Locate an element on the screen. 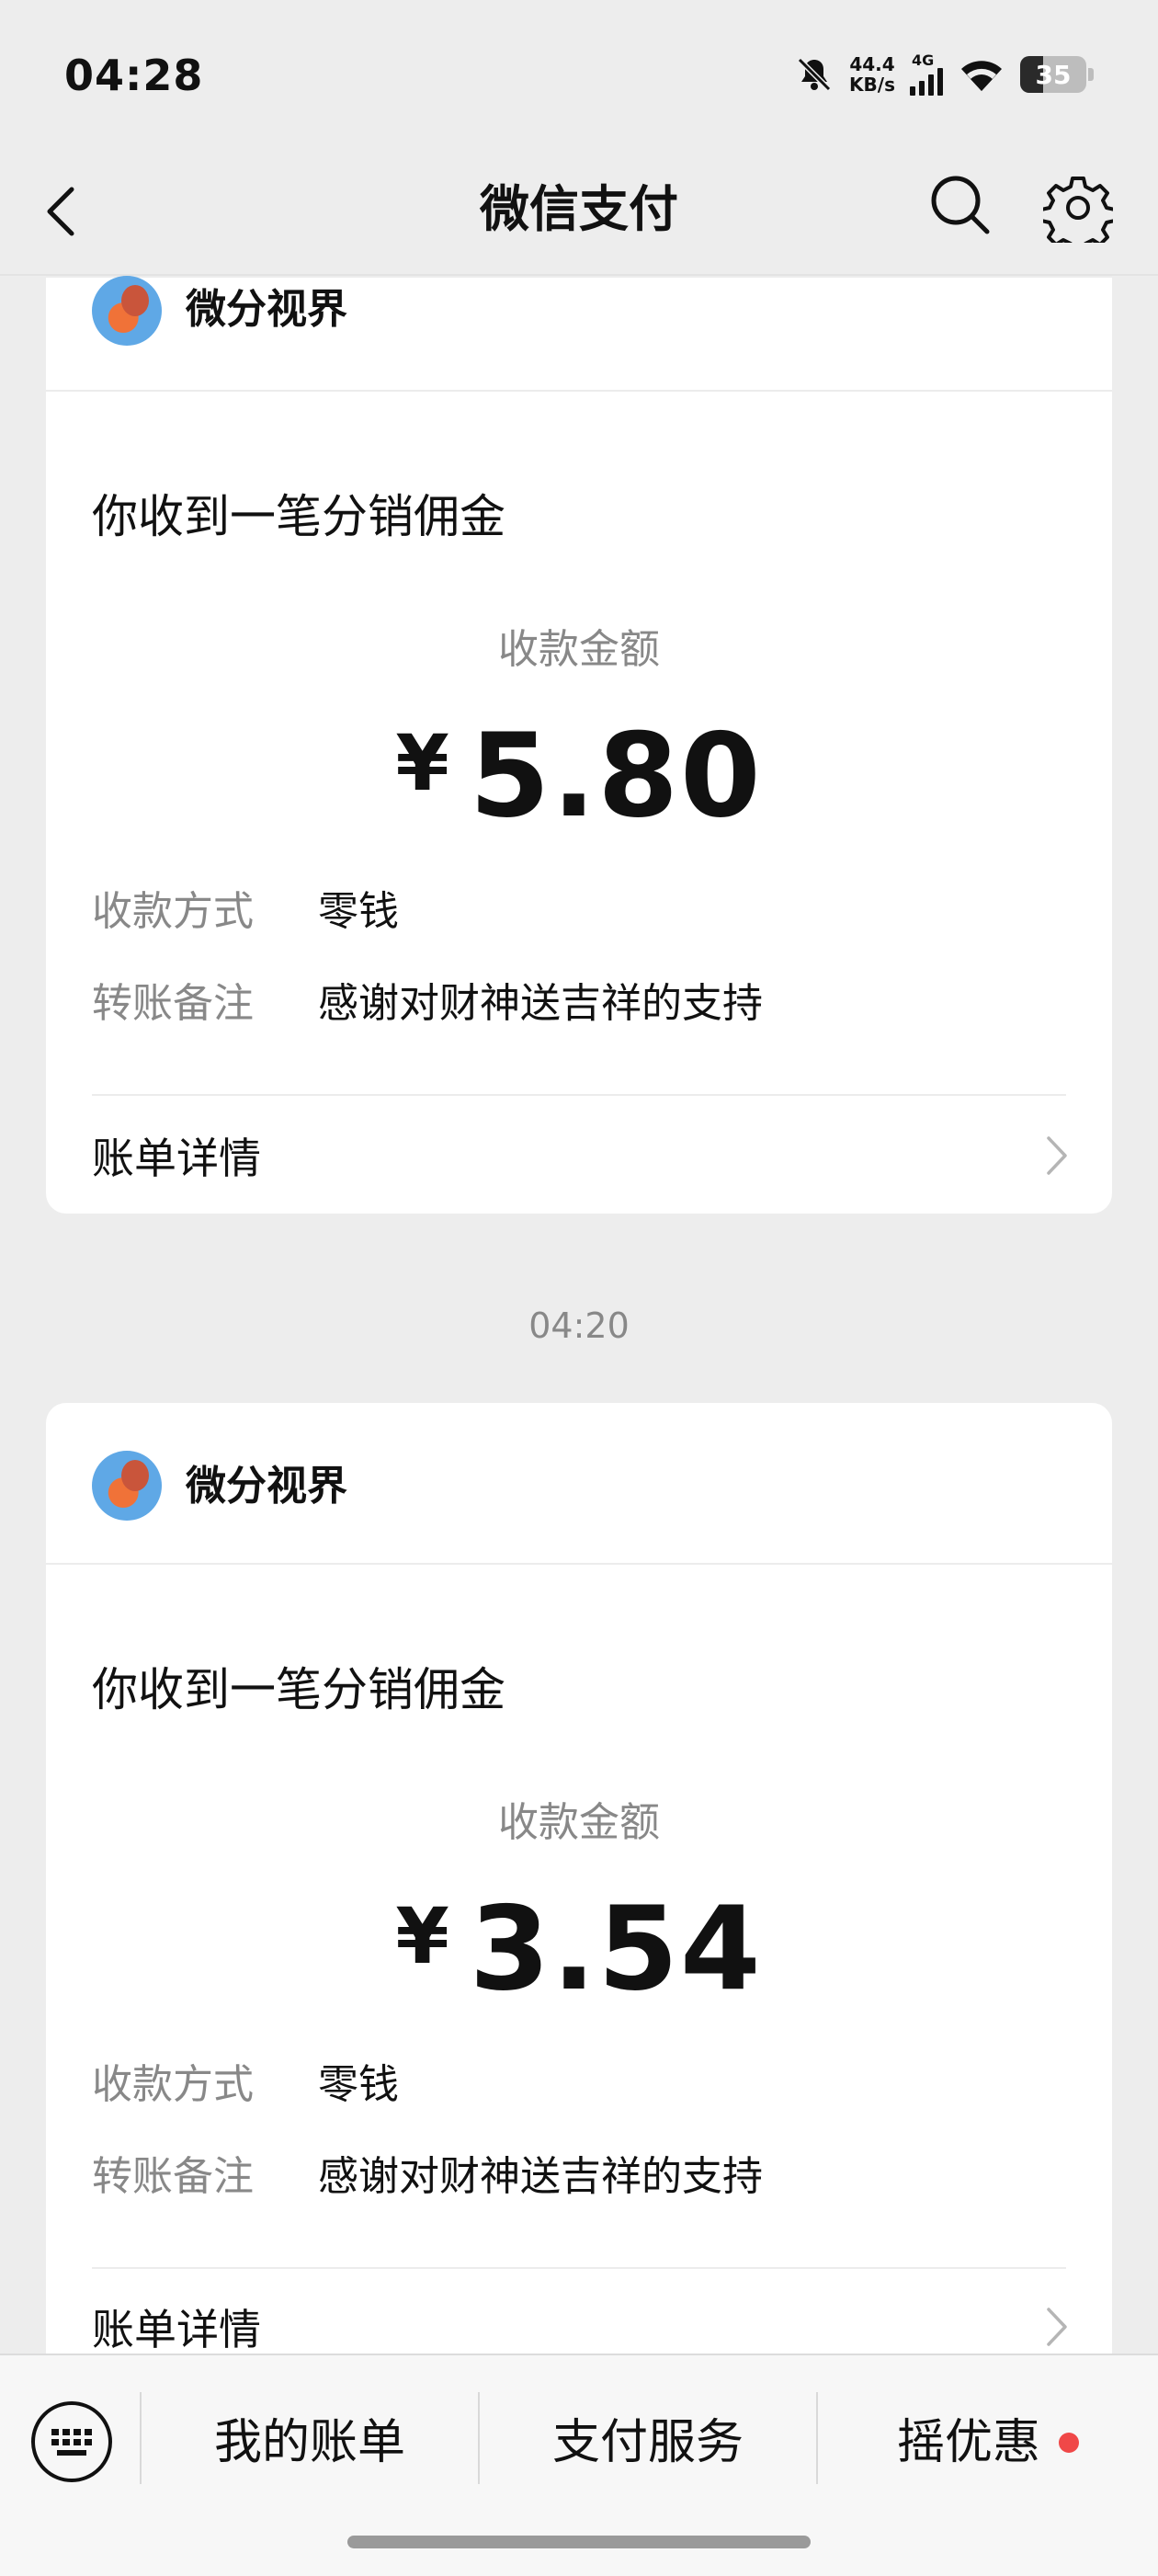 The image size is (1158, 2576). keyboard-icon is located at coordinates (72, 2442).